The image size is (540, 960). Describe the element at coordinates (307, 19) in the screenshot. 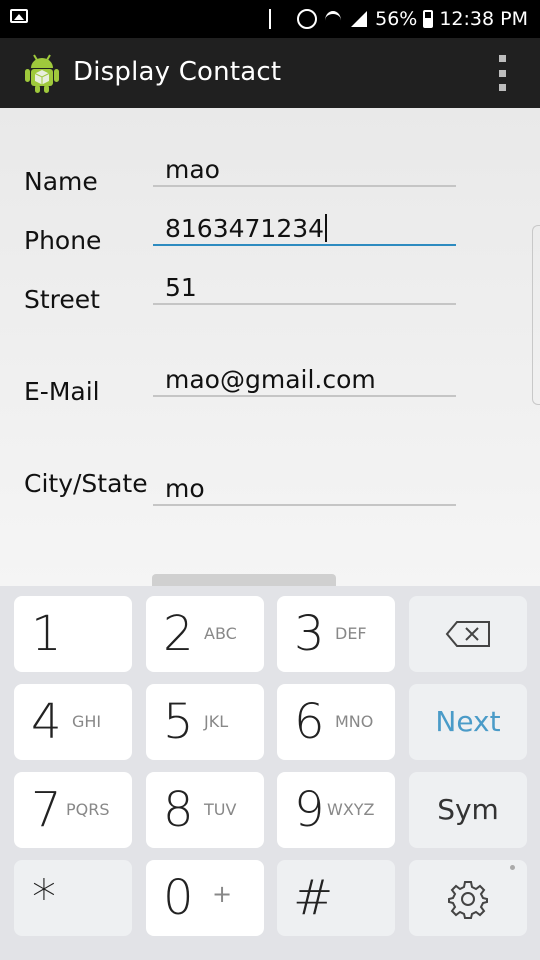

I see `alarm-icon` at that location.